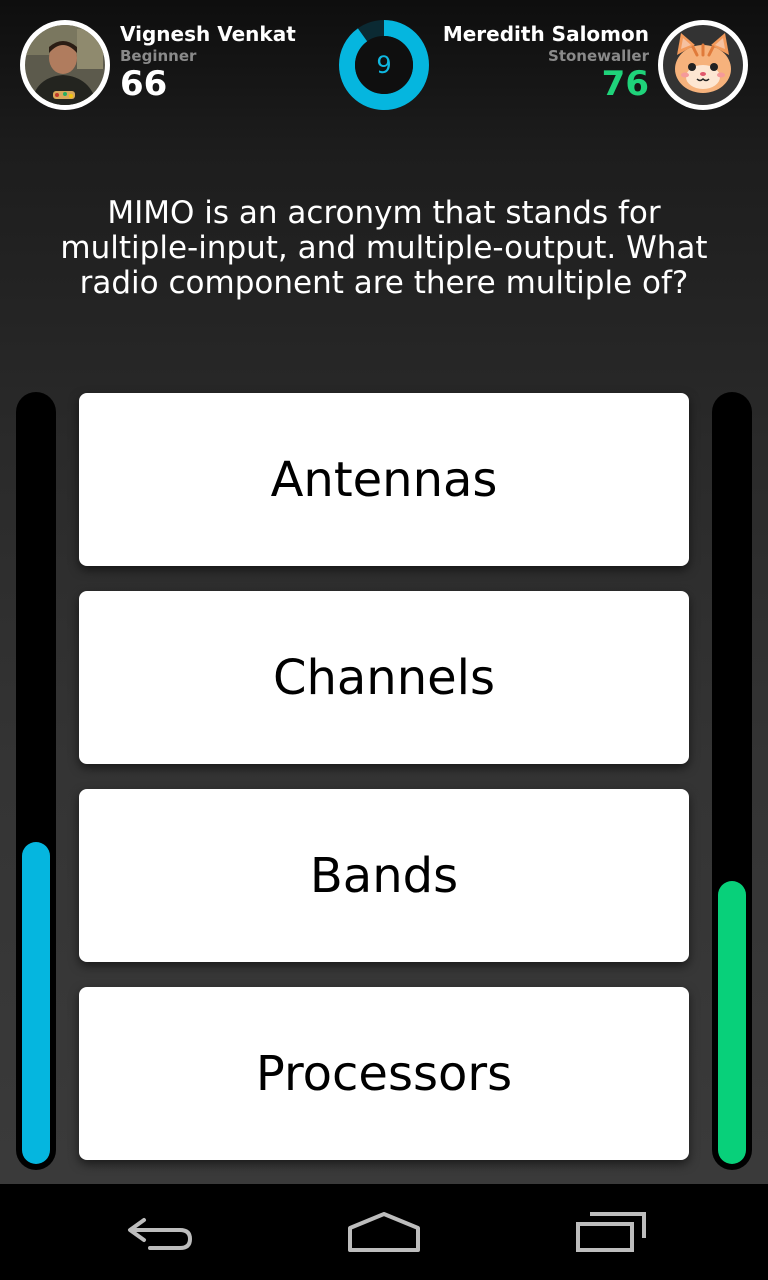  I want to click on player-right-avatar, so click(703, 65).